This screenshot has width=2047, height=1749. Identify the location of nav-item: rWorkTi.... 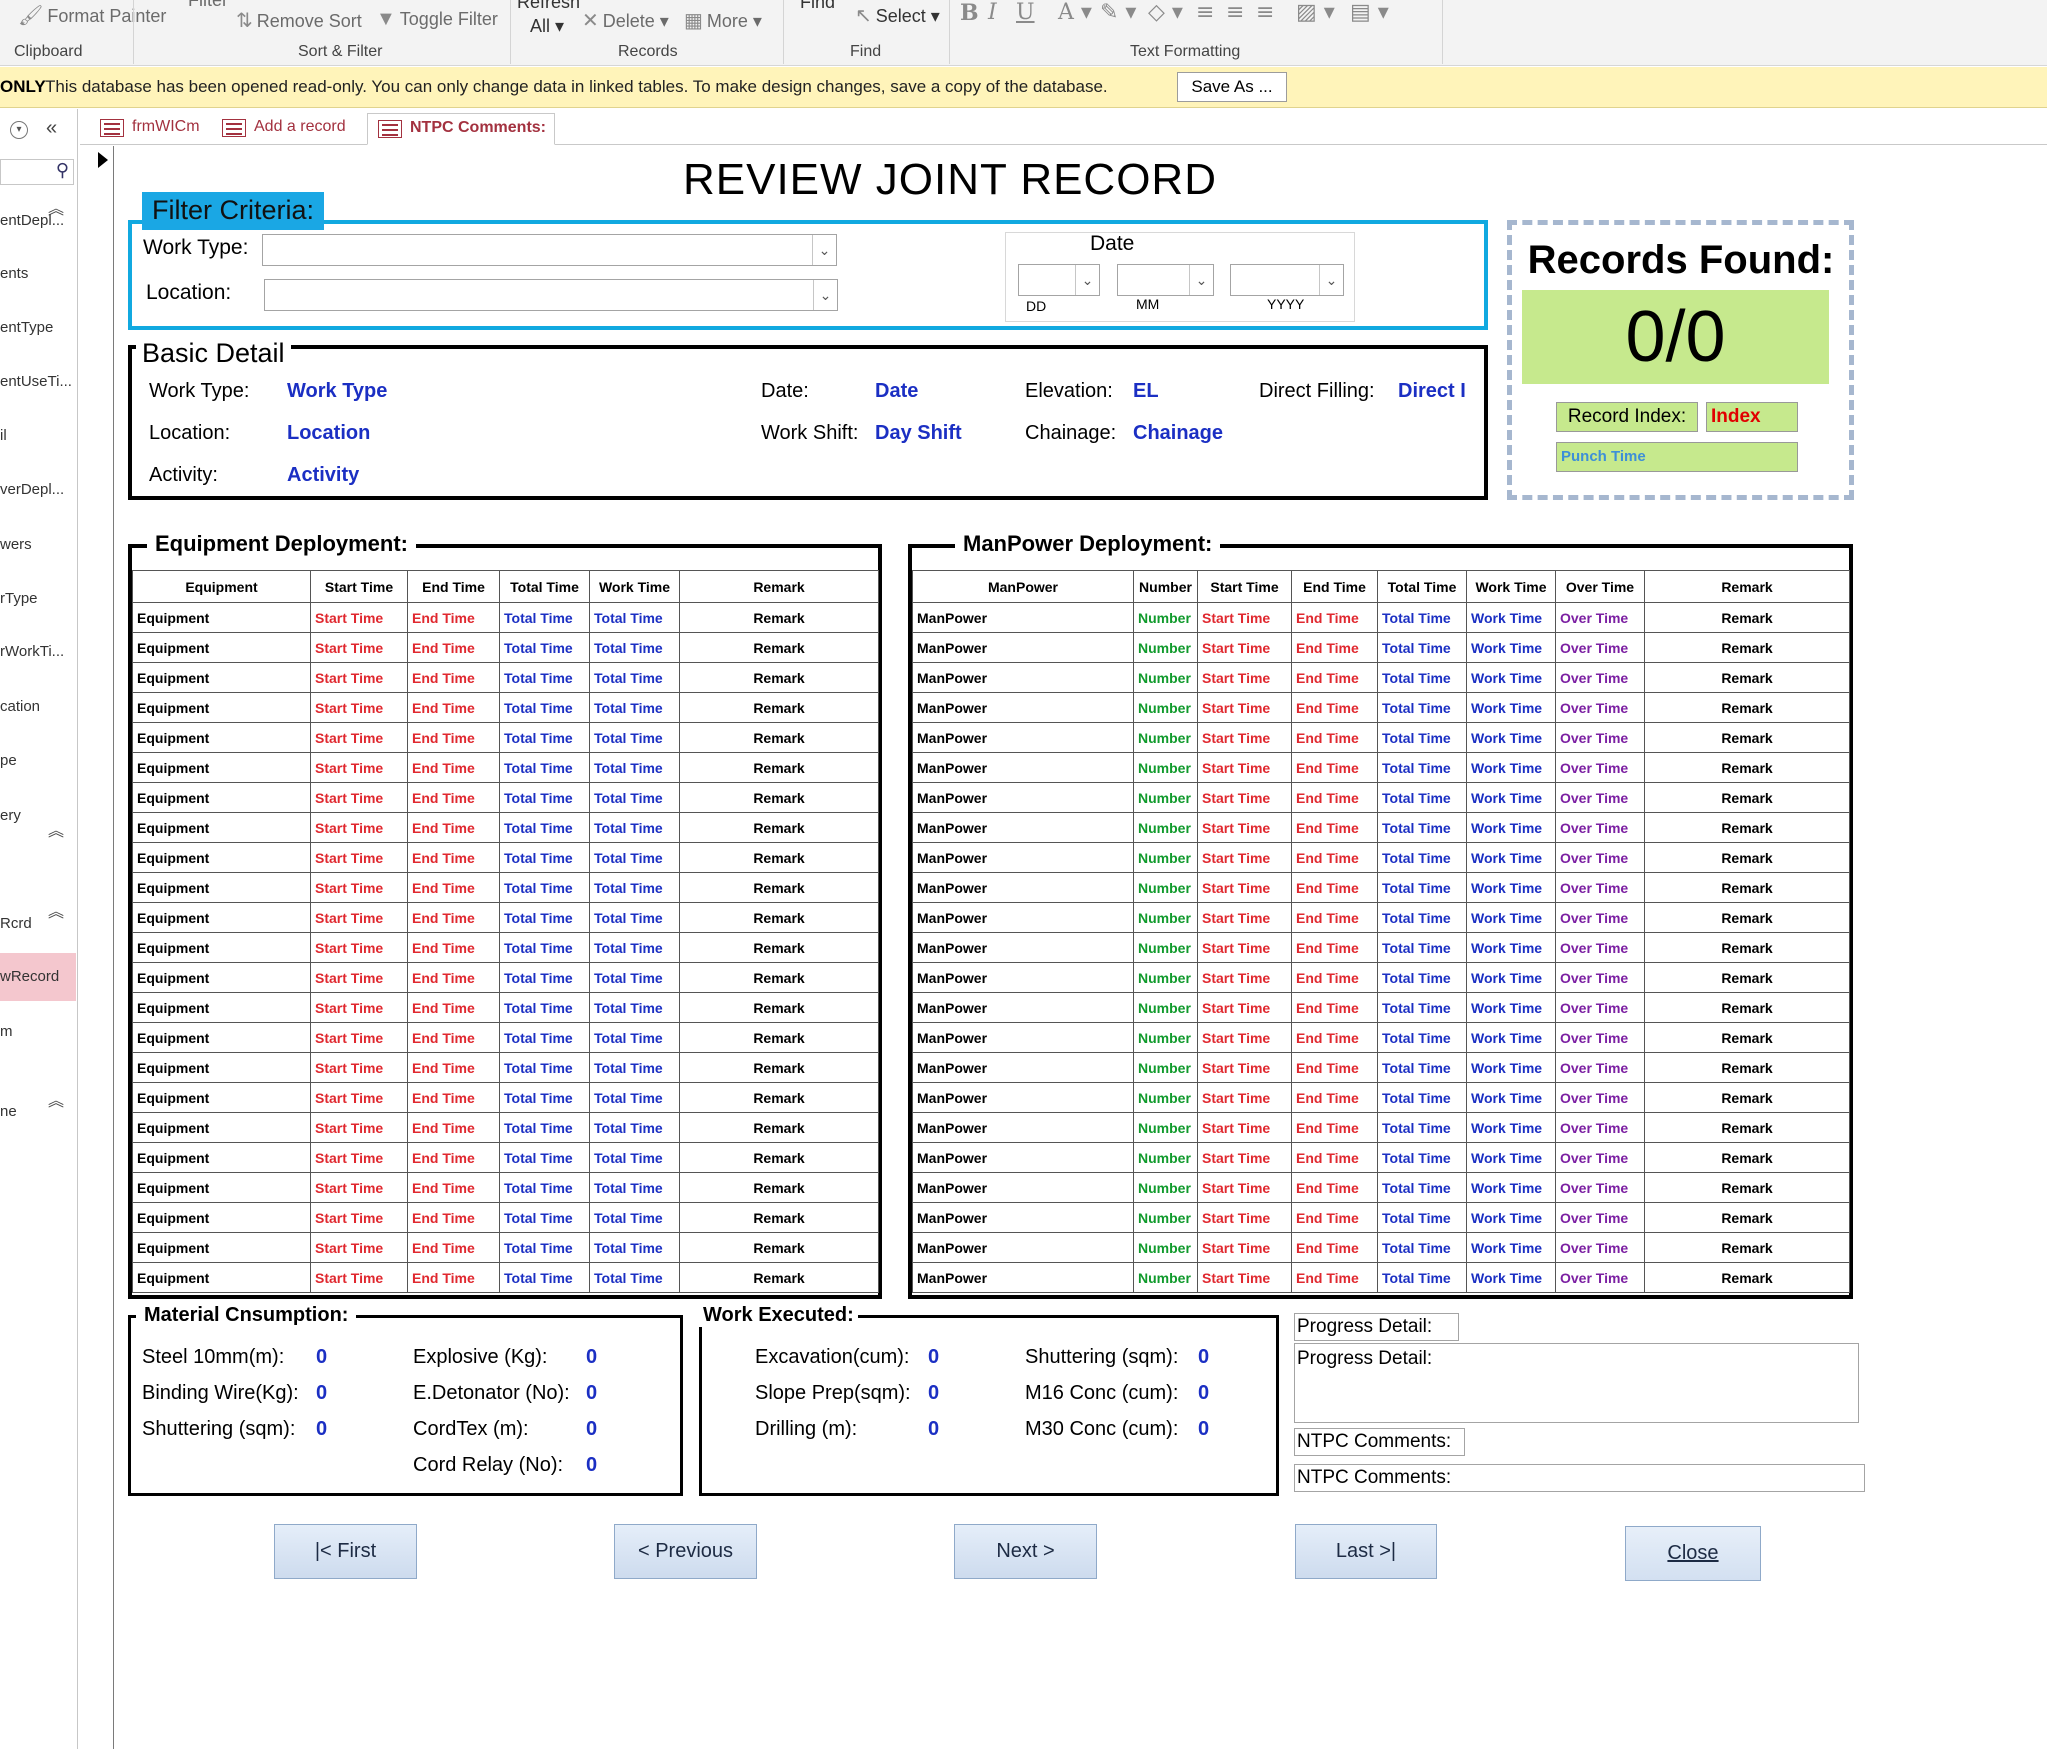
(38, 652).